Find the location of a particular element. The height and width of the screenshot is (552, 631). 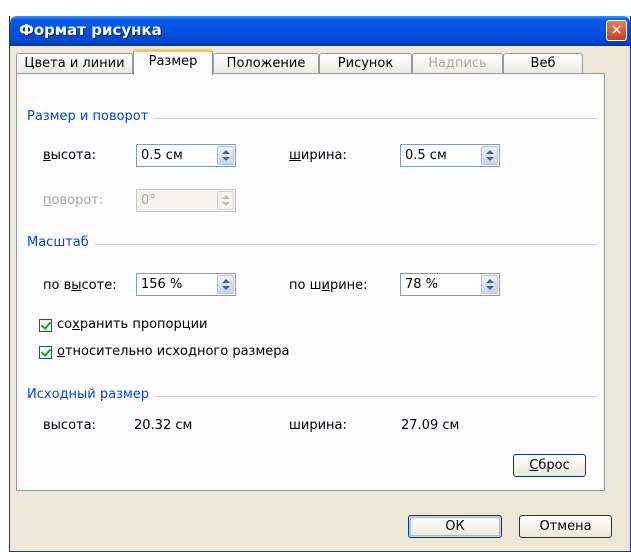

close-icon: ✕ is located at coordinates (616, 30).